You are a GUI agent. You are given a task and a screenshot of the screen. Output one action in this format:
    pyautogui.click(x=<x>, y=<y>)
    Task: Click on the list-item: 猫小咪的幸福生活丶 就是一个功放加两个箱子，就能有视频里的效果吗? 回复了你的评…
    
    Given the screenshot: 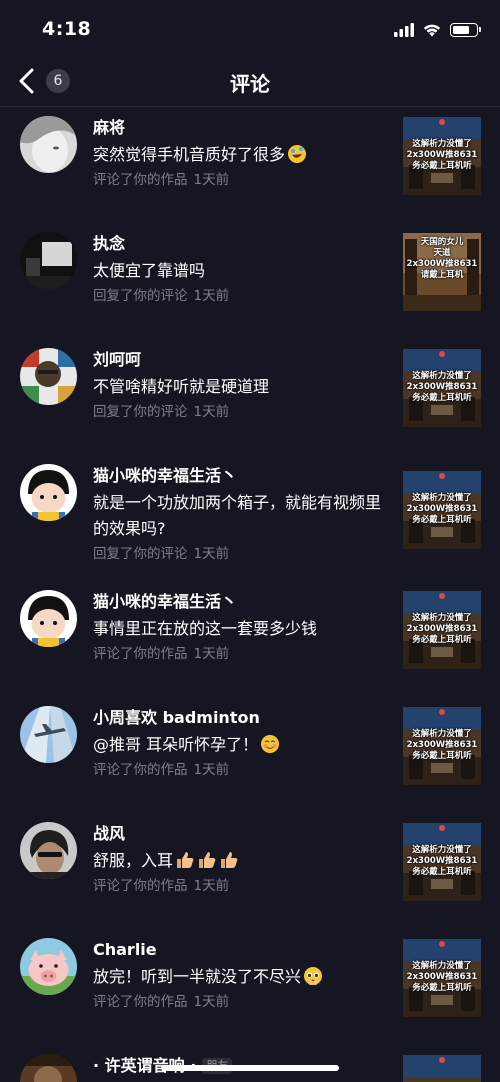 What is the action you would take?
    pyautogui.click(x=250, y=518)
    